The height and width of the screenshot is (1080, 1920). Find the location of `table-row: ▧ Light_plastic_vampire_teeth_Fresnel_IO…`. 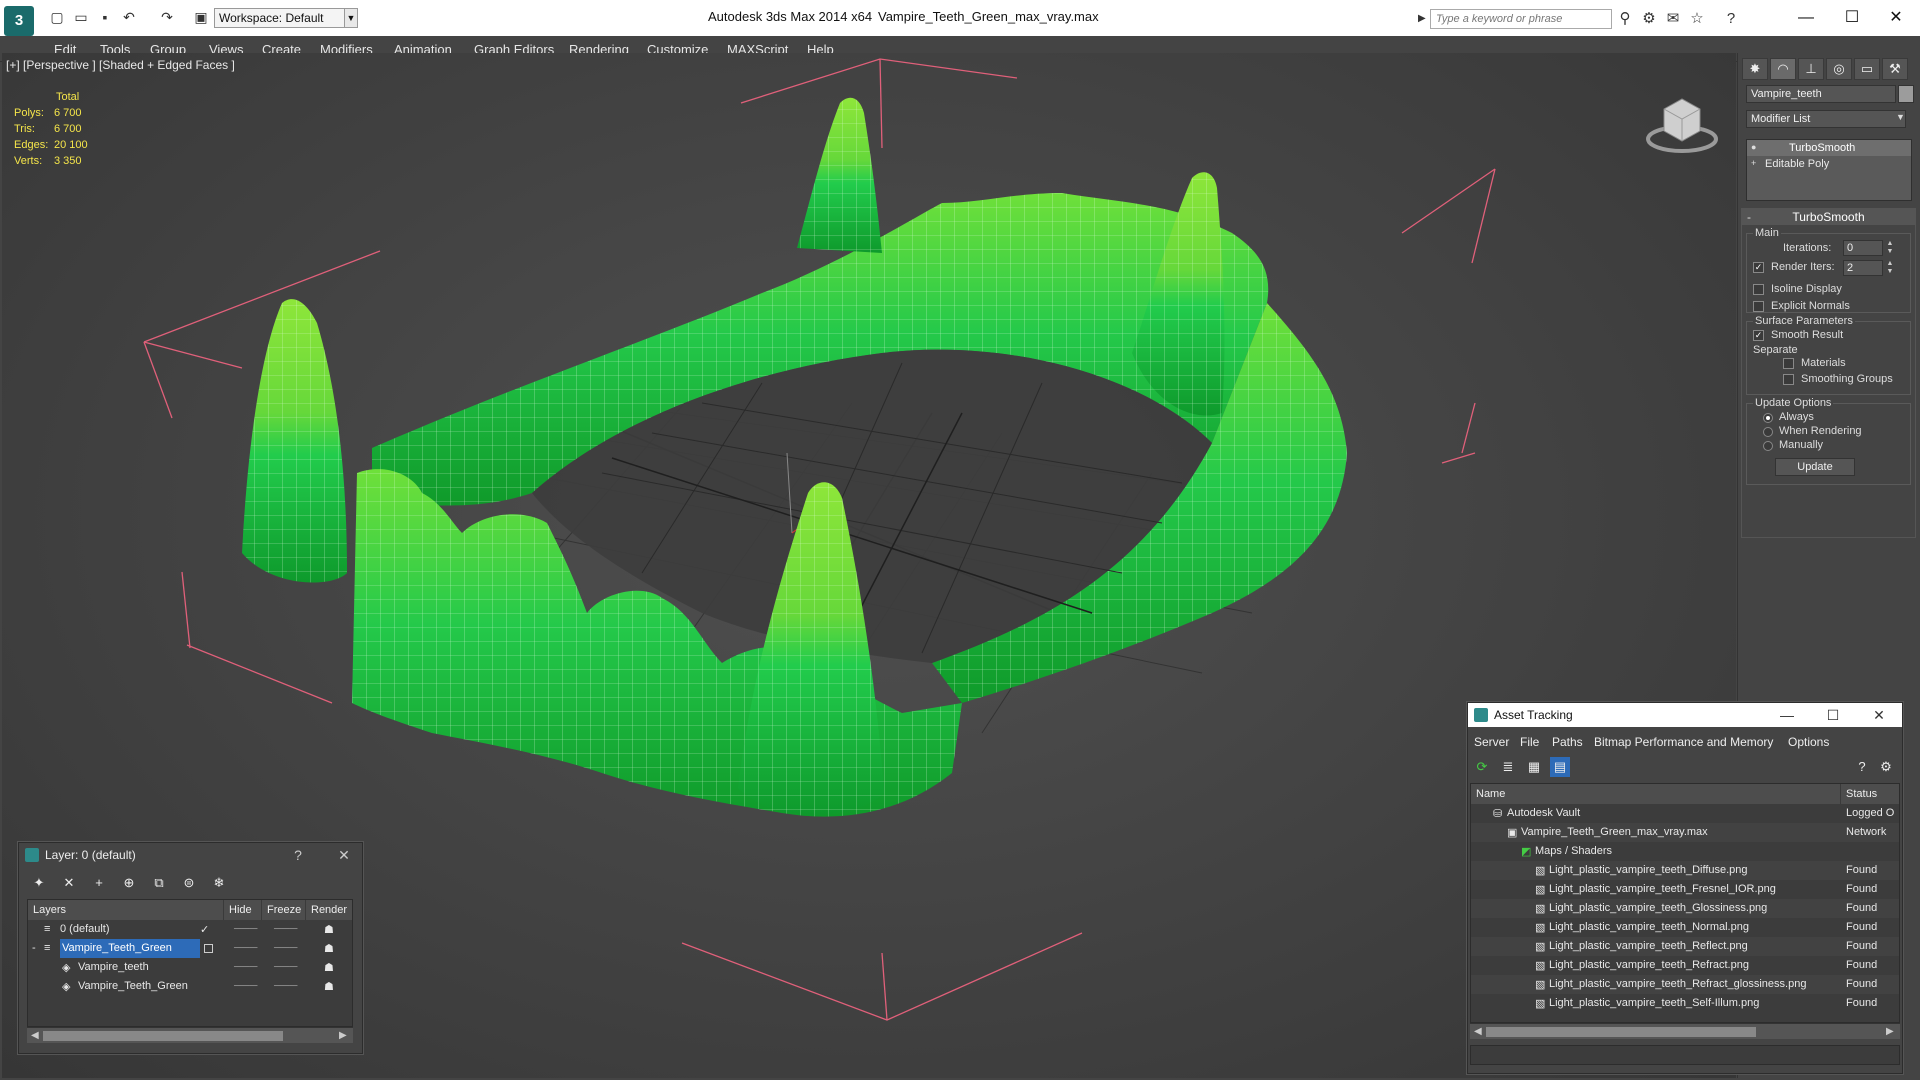

table-row: ▧ Light_plastic_vampire_teeth_Fresnel_IO… is located at coordinates (1685, 889).